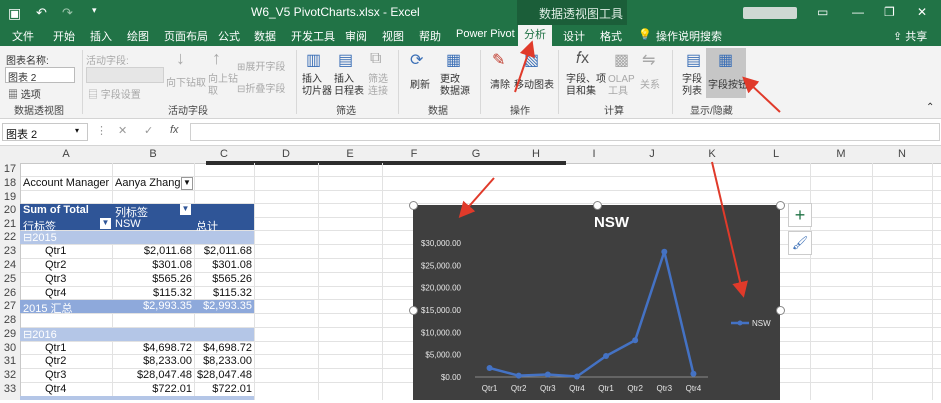 This screenshot has height=403, width=941. Describe the element at coordinates (729, 229) in the screenshot. I see `arrow-to-legend` at that location.